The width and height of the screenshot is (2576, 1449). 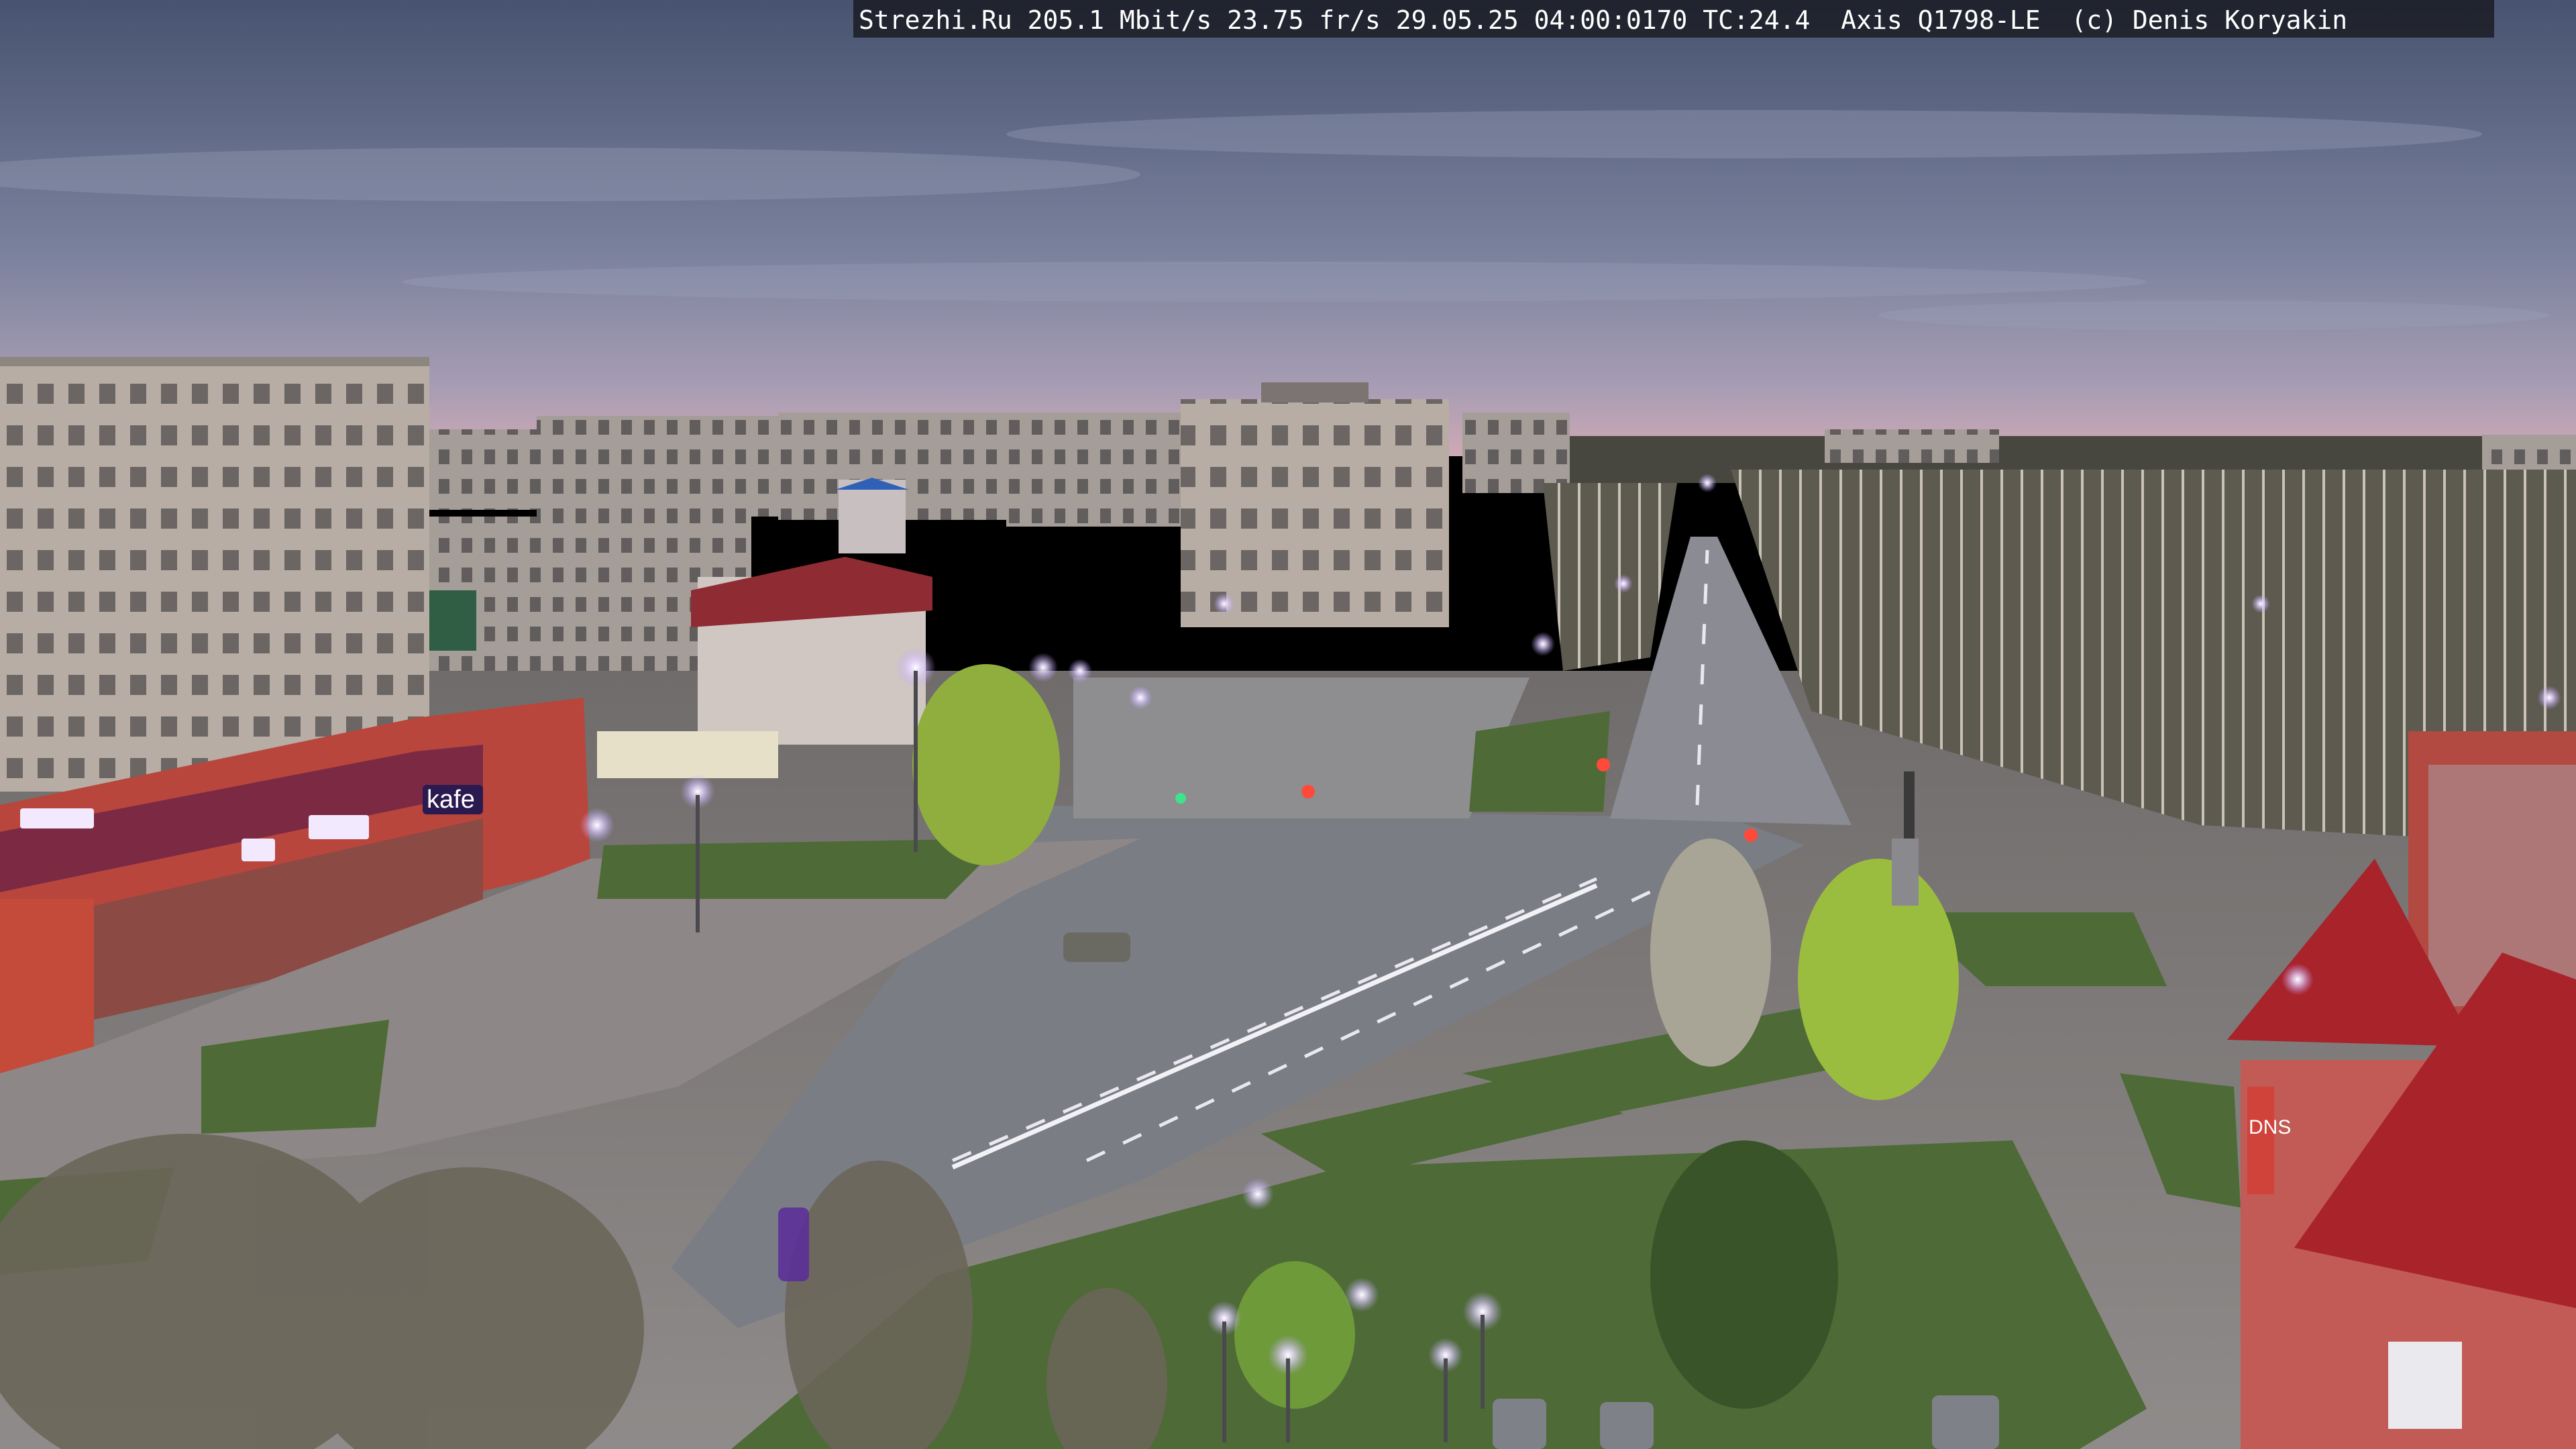 I want to click on central-tall-building, so click(x=1315, y=504).